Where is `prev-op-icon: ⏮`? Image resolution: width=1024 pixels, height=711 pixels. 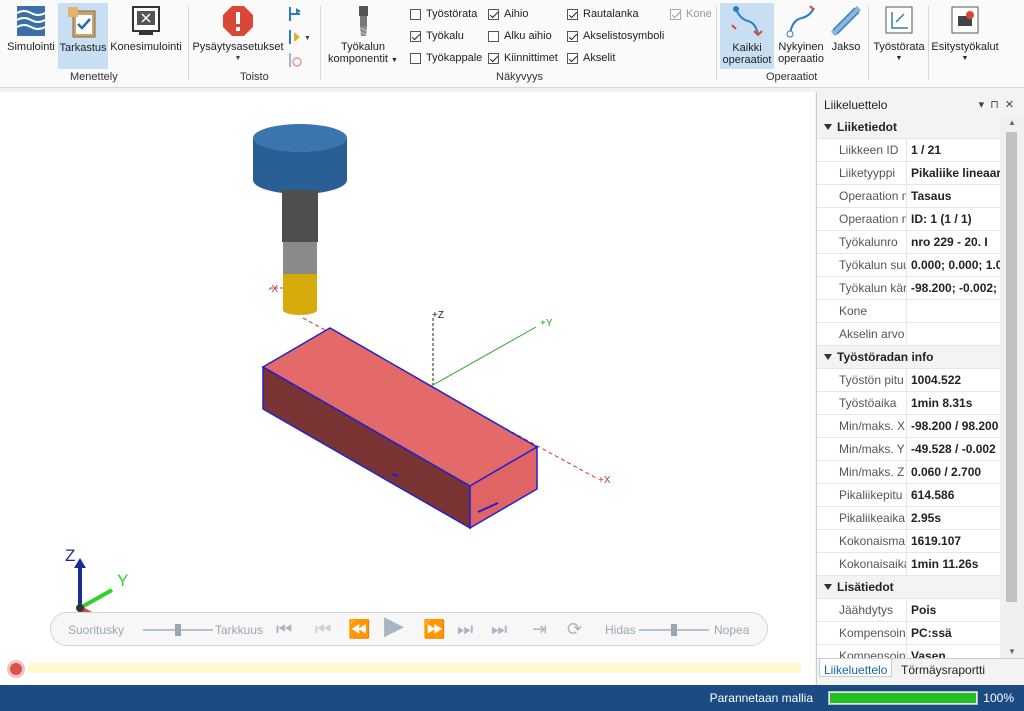 prev-op-icon: ⏮ is located at coordinates (323, 629).